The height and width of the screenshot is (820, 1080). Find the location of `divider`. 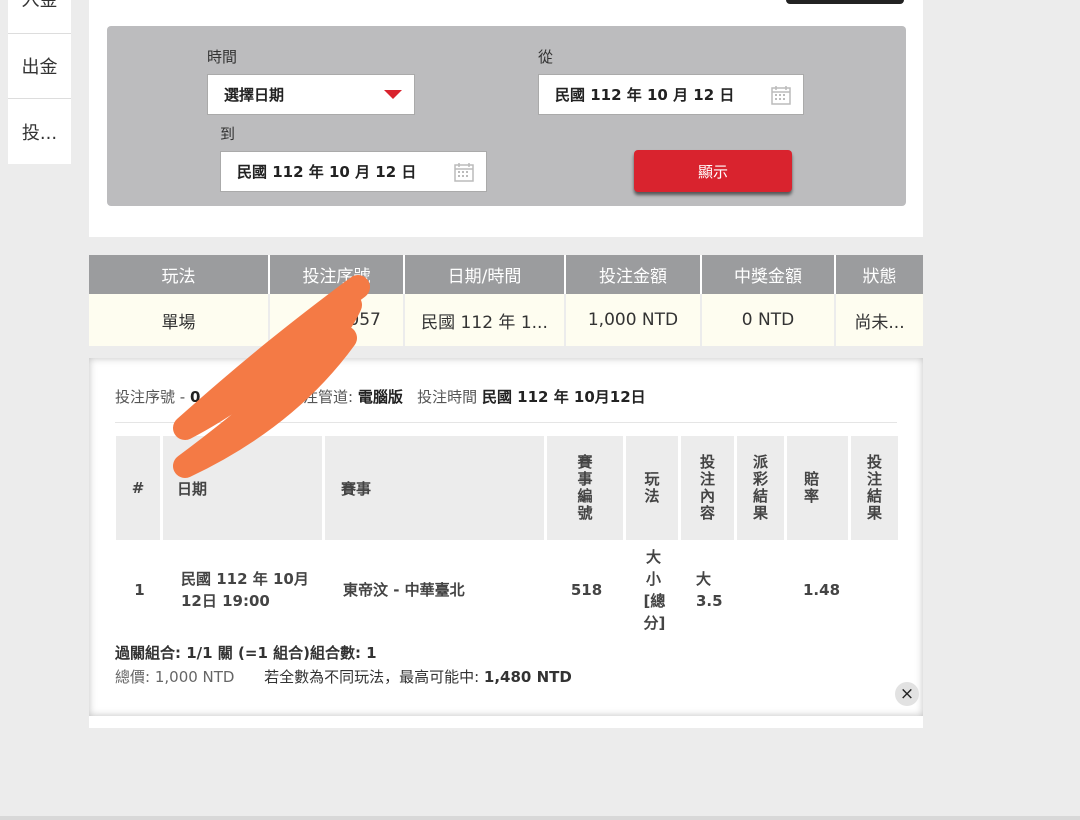

divider is located at coordinates (506, 422).